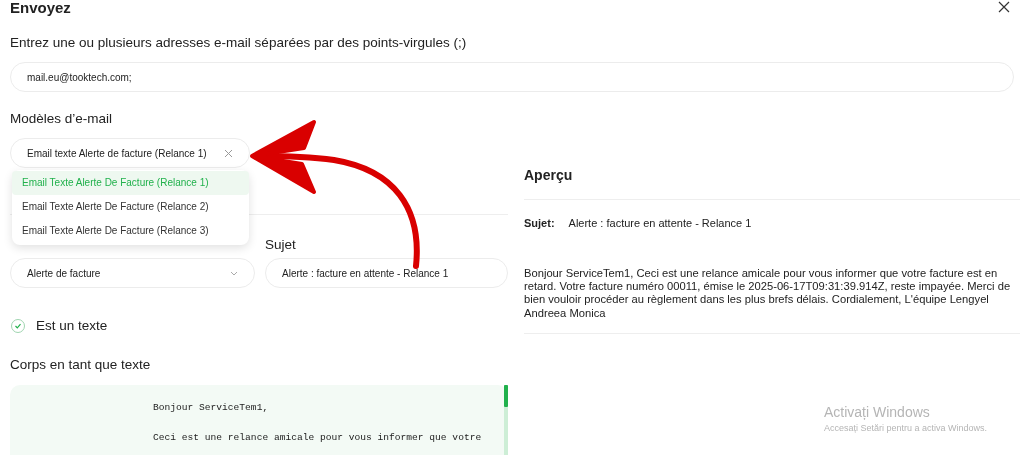 This screenshot has height=456, width=1024. What do you see at coordinates (238, 42) in the screenshot?
I see `field-label: Entrez une ou plusieurs adresses e-mail séparées par des points-virgules (;)` at bounding box center [238, 42].